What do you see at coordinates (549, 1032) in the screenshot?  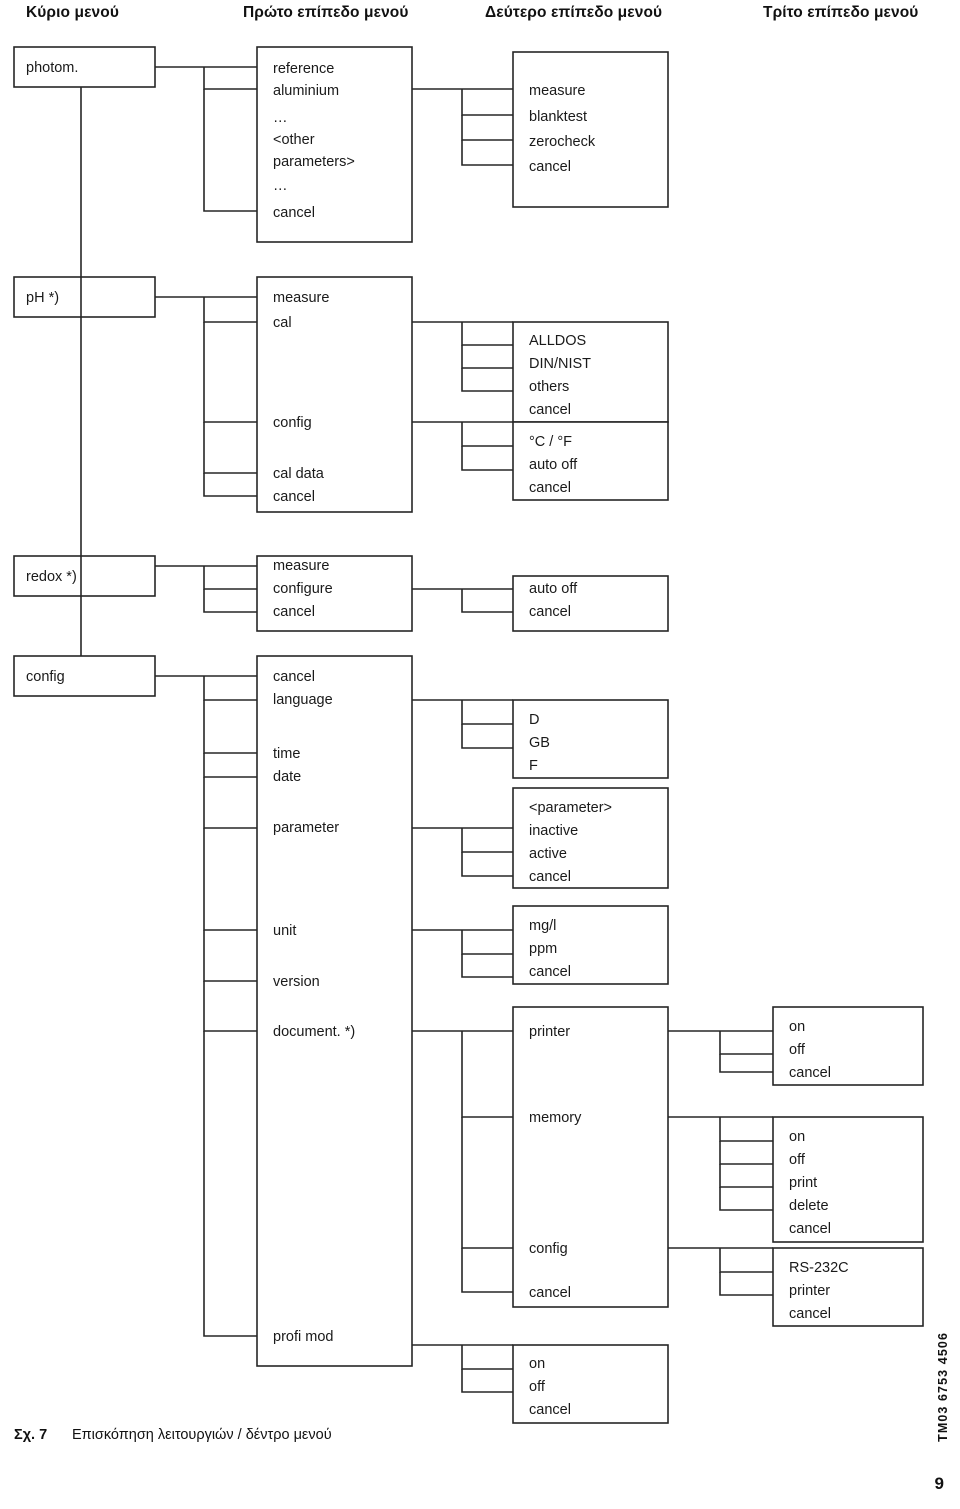 I see `label-config-l2-doc-printer: printer` at bounding box center [549, 1032].